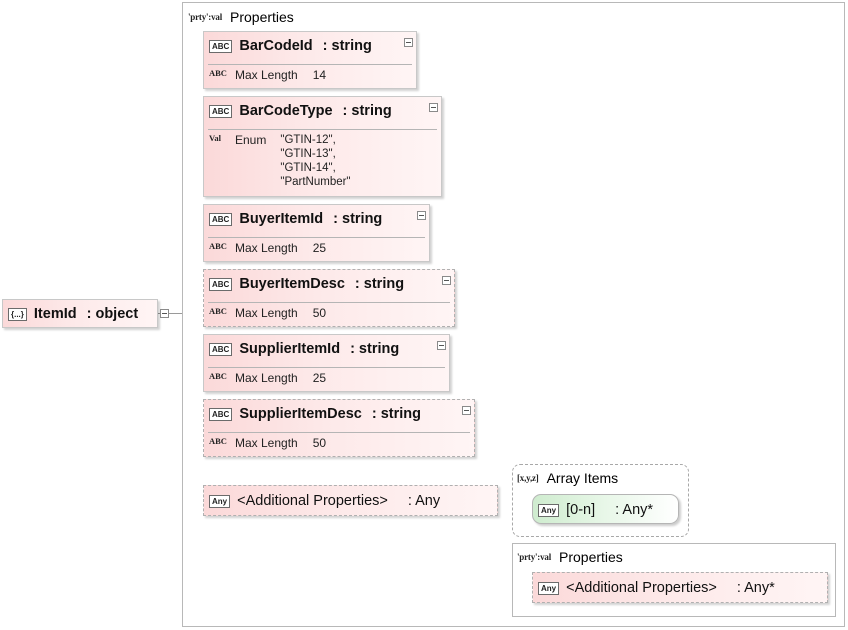  What do you see at coordinates (424, 501) in the screenshot?
I see `property-type: : Any` at bounding box center [424, 501].